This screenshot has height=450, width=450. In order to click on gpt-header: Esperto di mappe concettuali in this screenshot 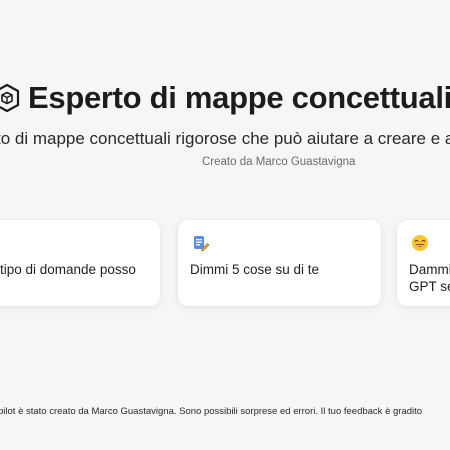, I will do `click(225, 98)`.